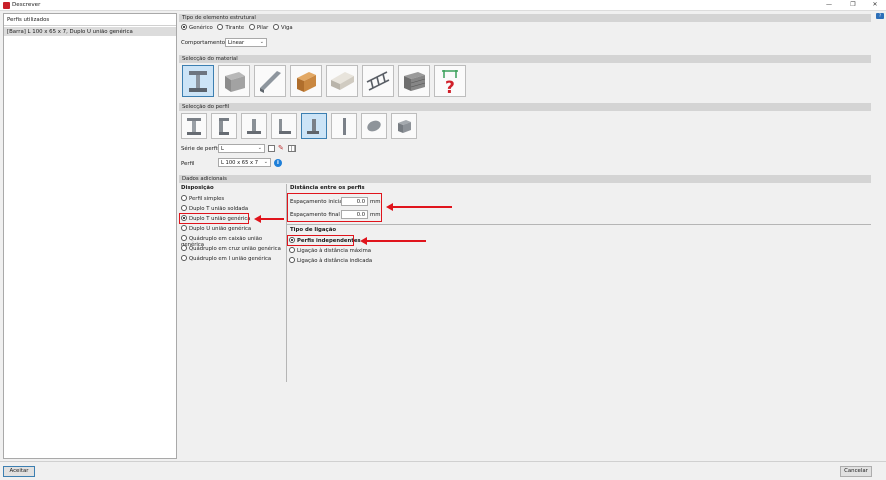 The height and width of the screenshot is (480, 886). I want to click on radio-label: Duplo T união soldada, so click(219, 209).